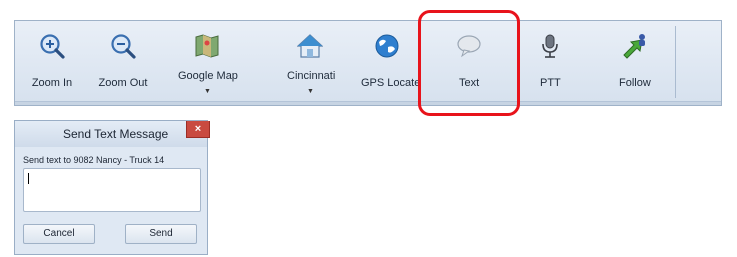  What do you see at coordinates (208, 76) in the screenshot?
I see `google-map-label: Google Map` at bounding box center [208, 76].